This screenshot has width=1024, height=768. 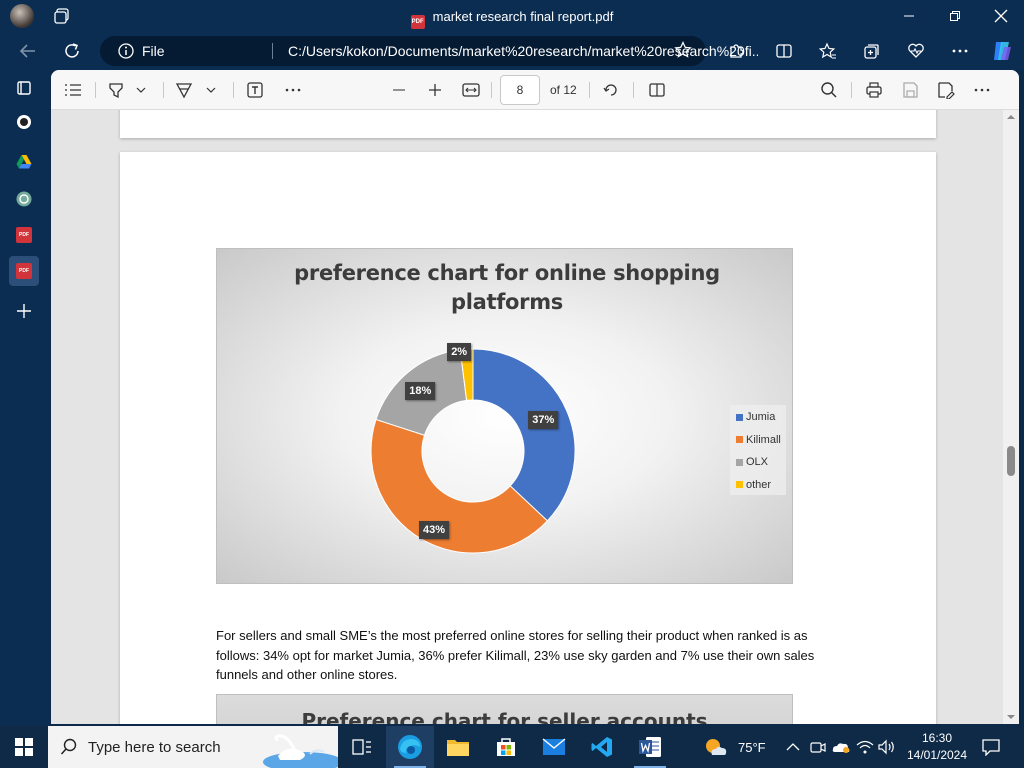 I want to click on weather-widget: 75°F, so click(x=735, y=747).